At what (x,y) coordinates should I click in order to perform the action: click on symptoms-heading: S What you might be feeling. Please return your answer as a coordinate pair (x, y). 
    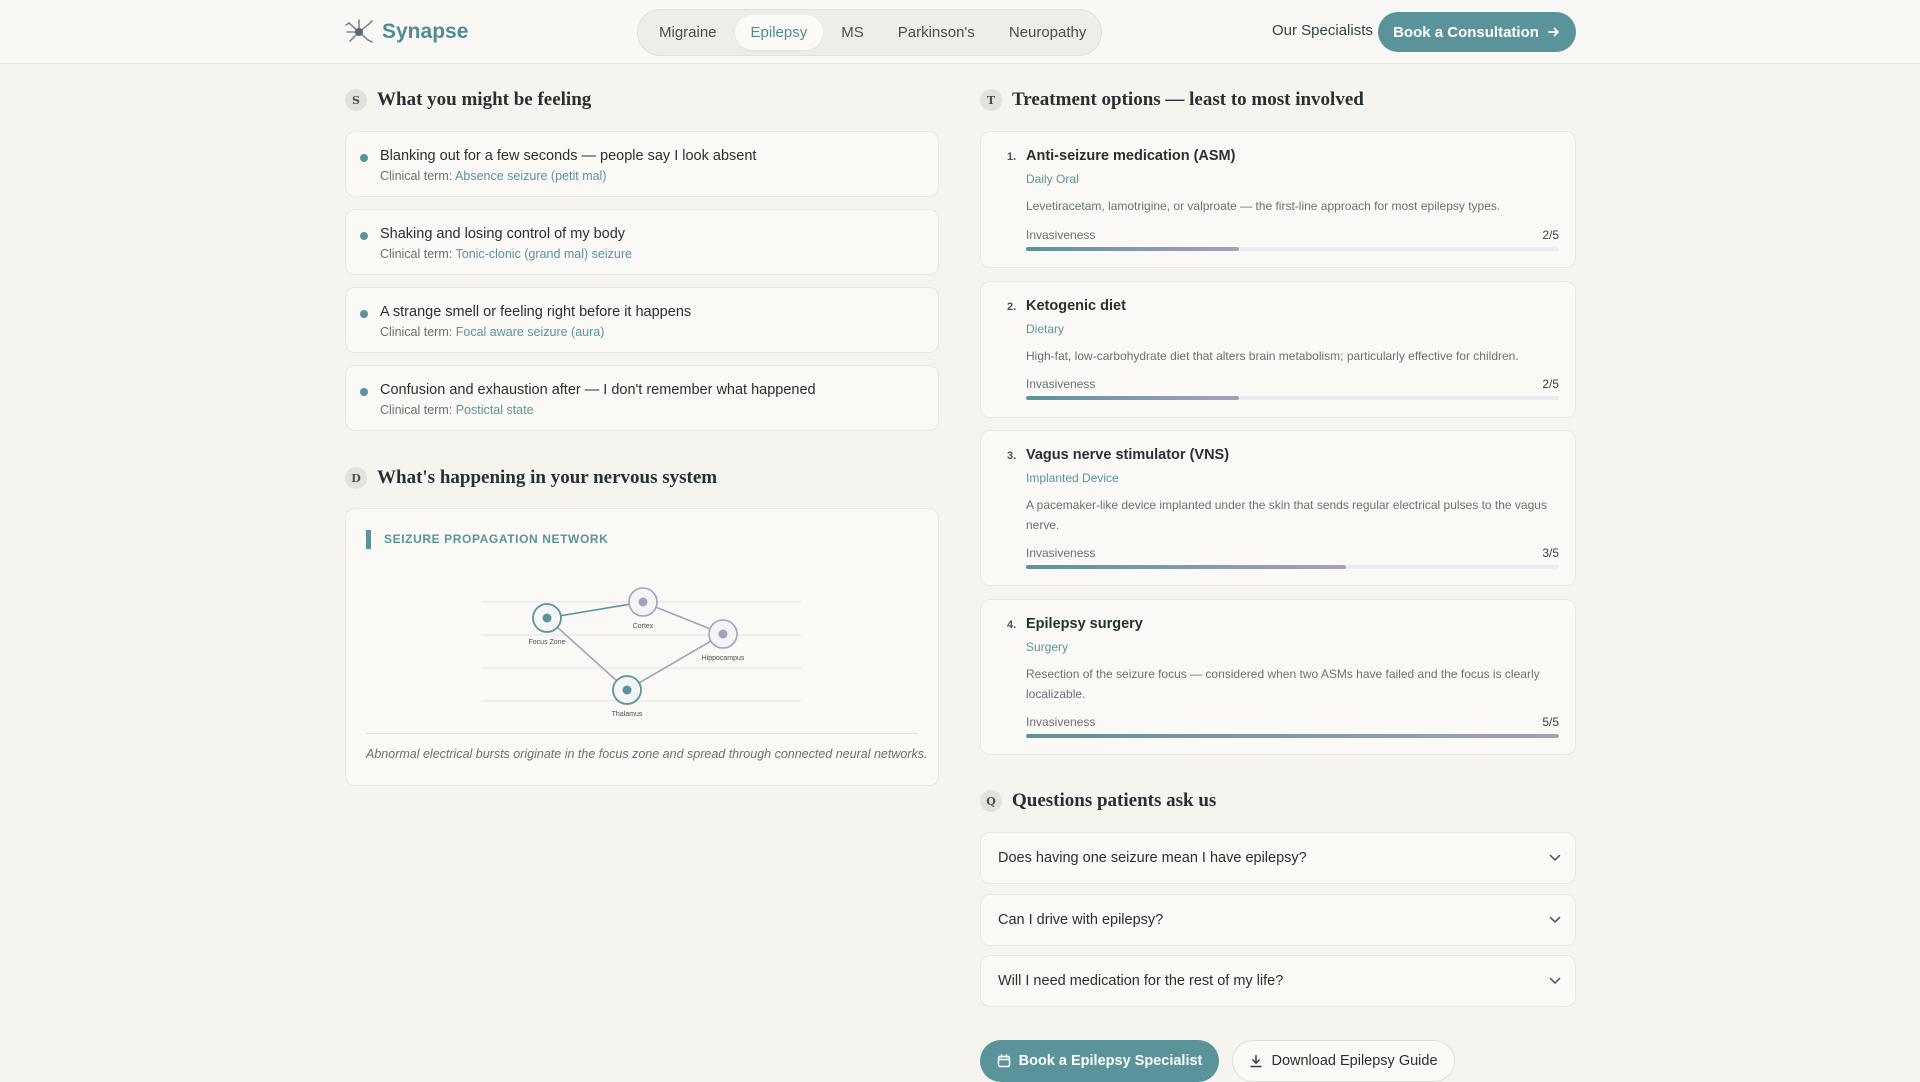
    Looking at the image, I should click on (468, 100).